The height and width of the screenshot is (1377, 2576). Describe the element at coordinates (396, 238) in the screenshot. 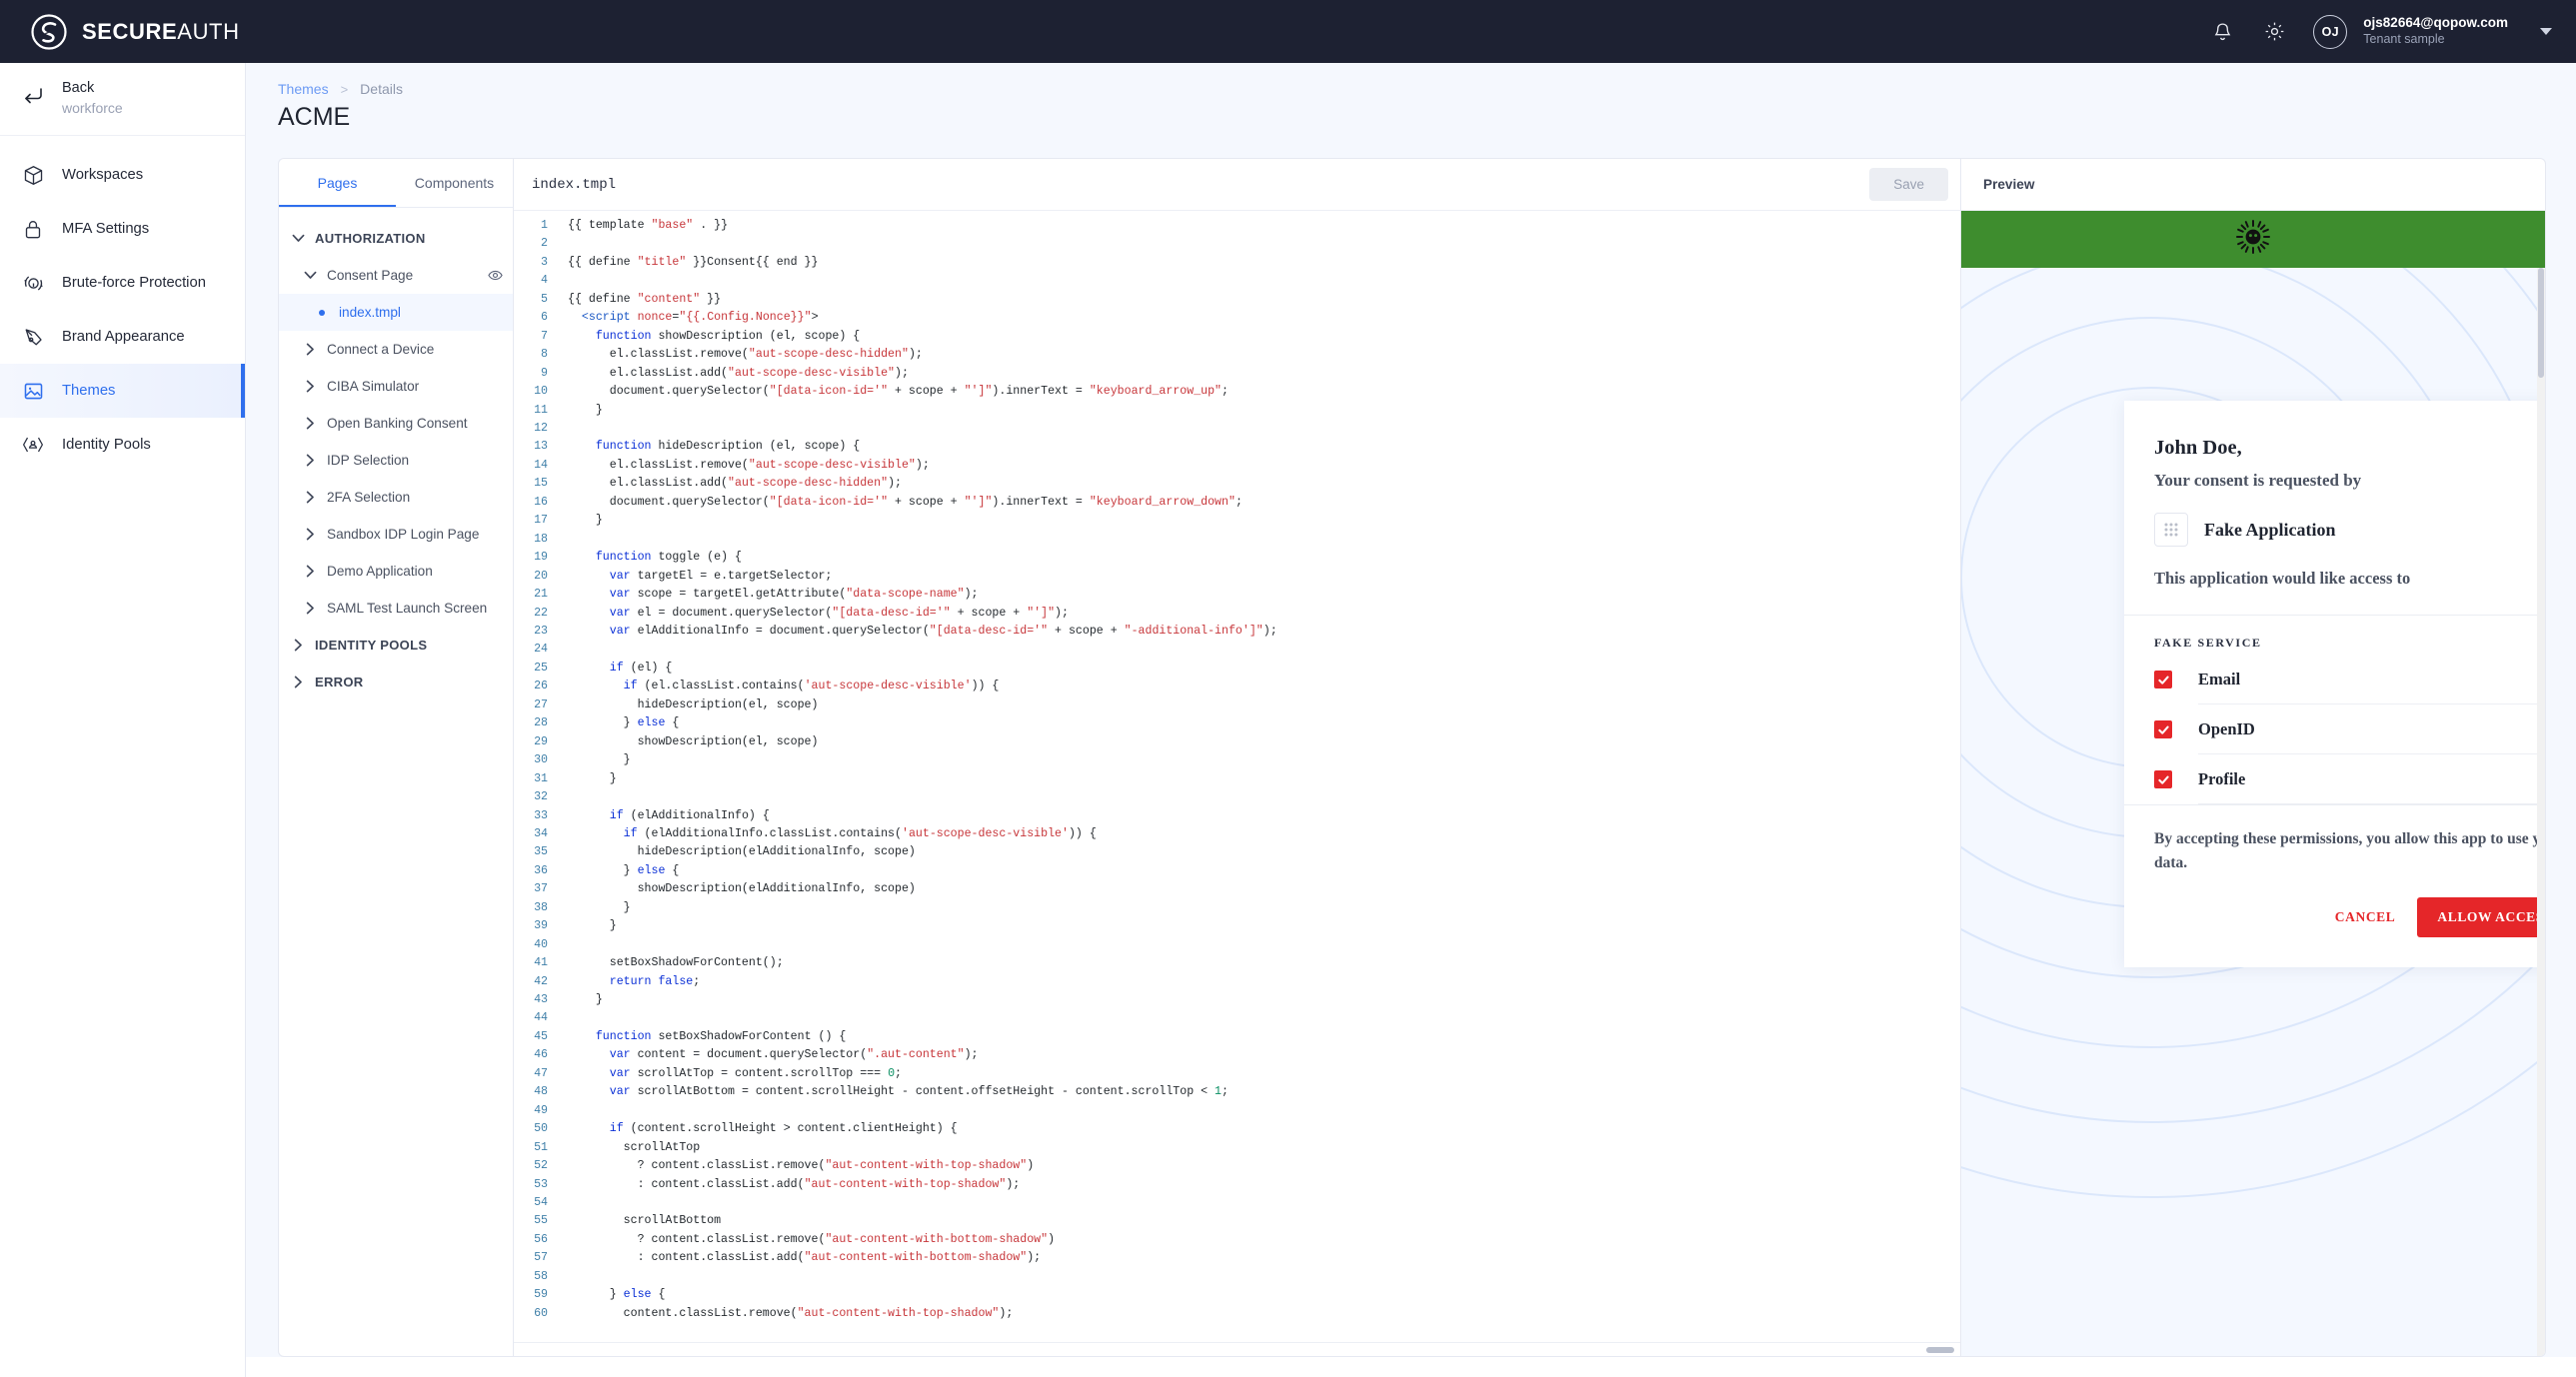

I see `tree-item-authorization: AUTHORIZATION` at that location.